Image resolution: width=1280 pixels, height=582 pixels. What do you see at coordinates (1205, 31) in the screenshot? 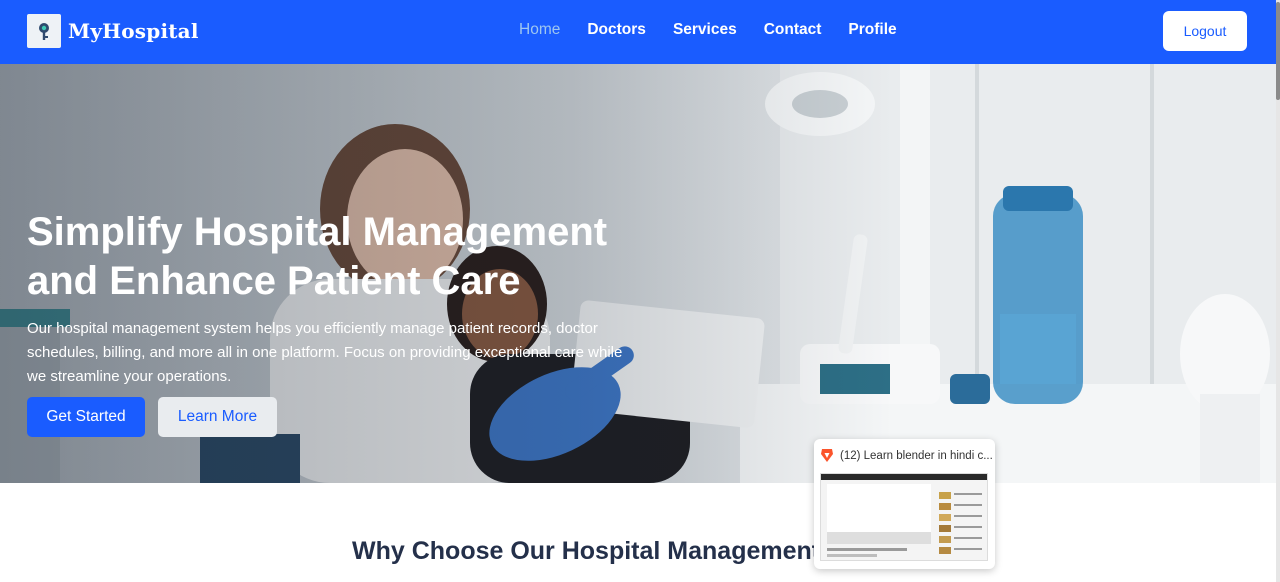
I see `logout-button: Logout` at bounding box center [1205, 31].